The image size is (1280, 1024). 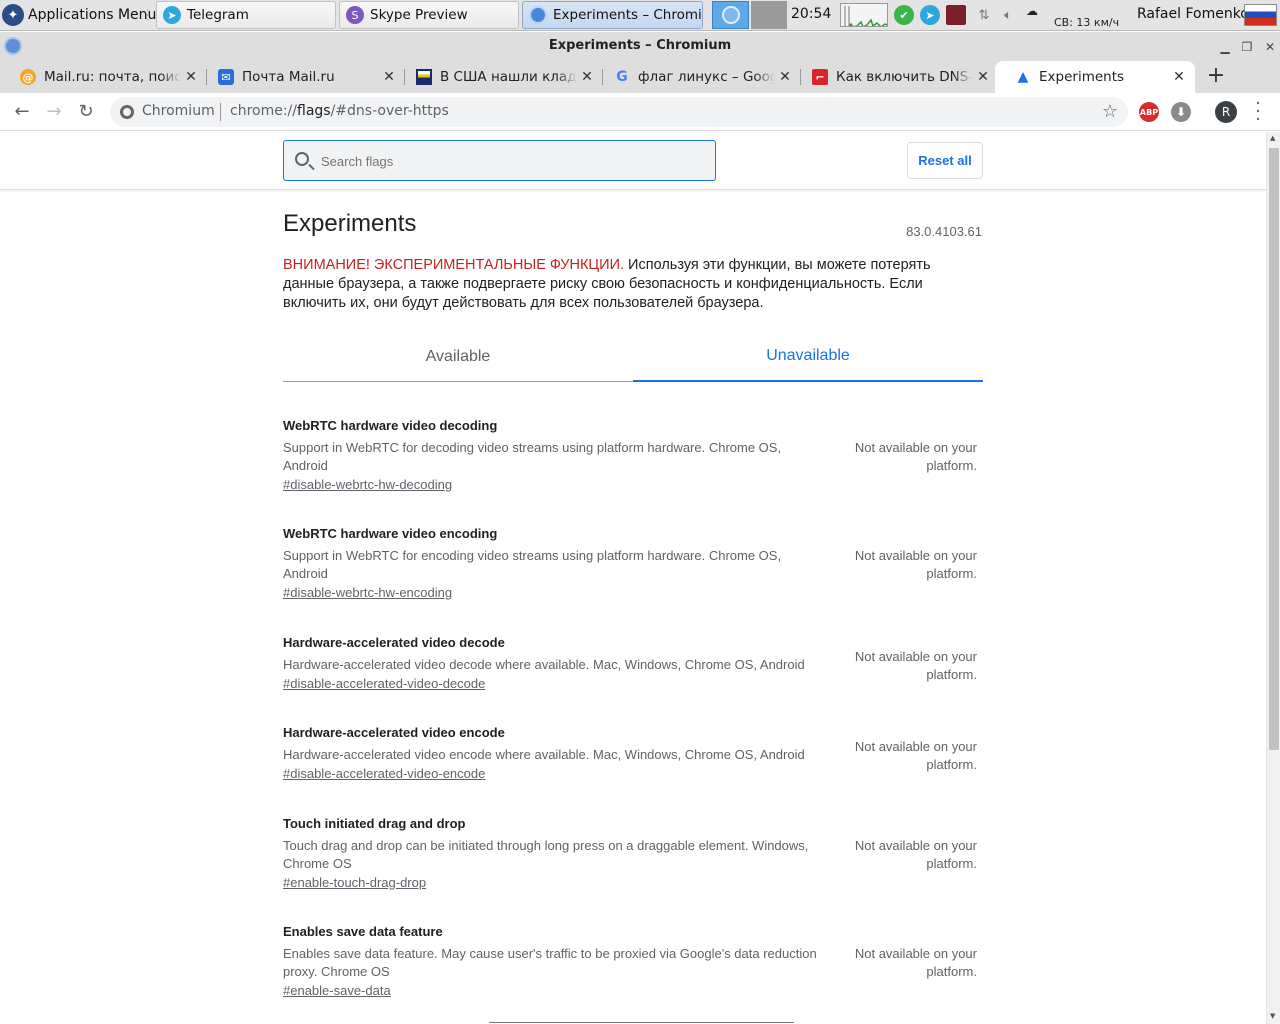 What do you see at coordinates (127, 112) in the screenshot?
I see `chromium-page-icon` at bounding box center [127, 112].